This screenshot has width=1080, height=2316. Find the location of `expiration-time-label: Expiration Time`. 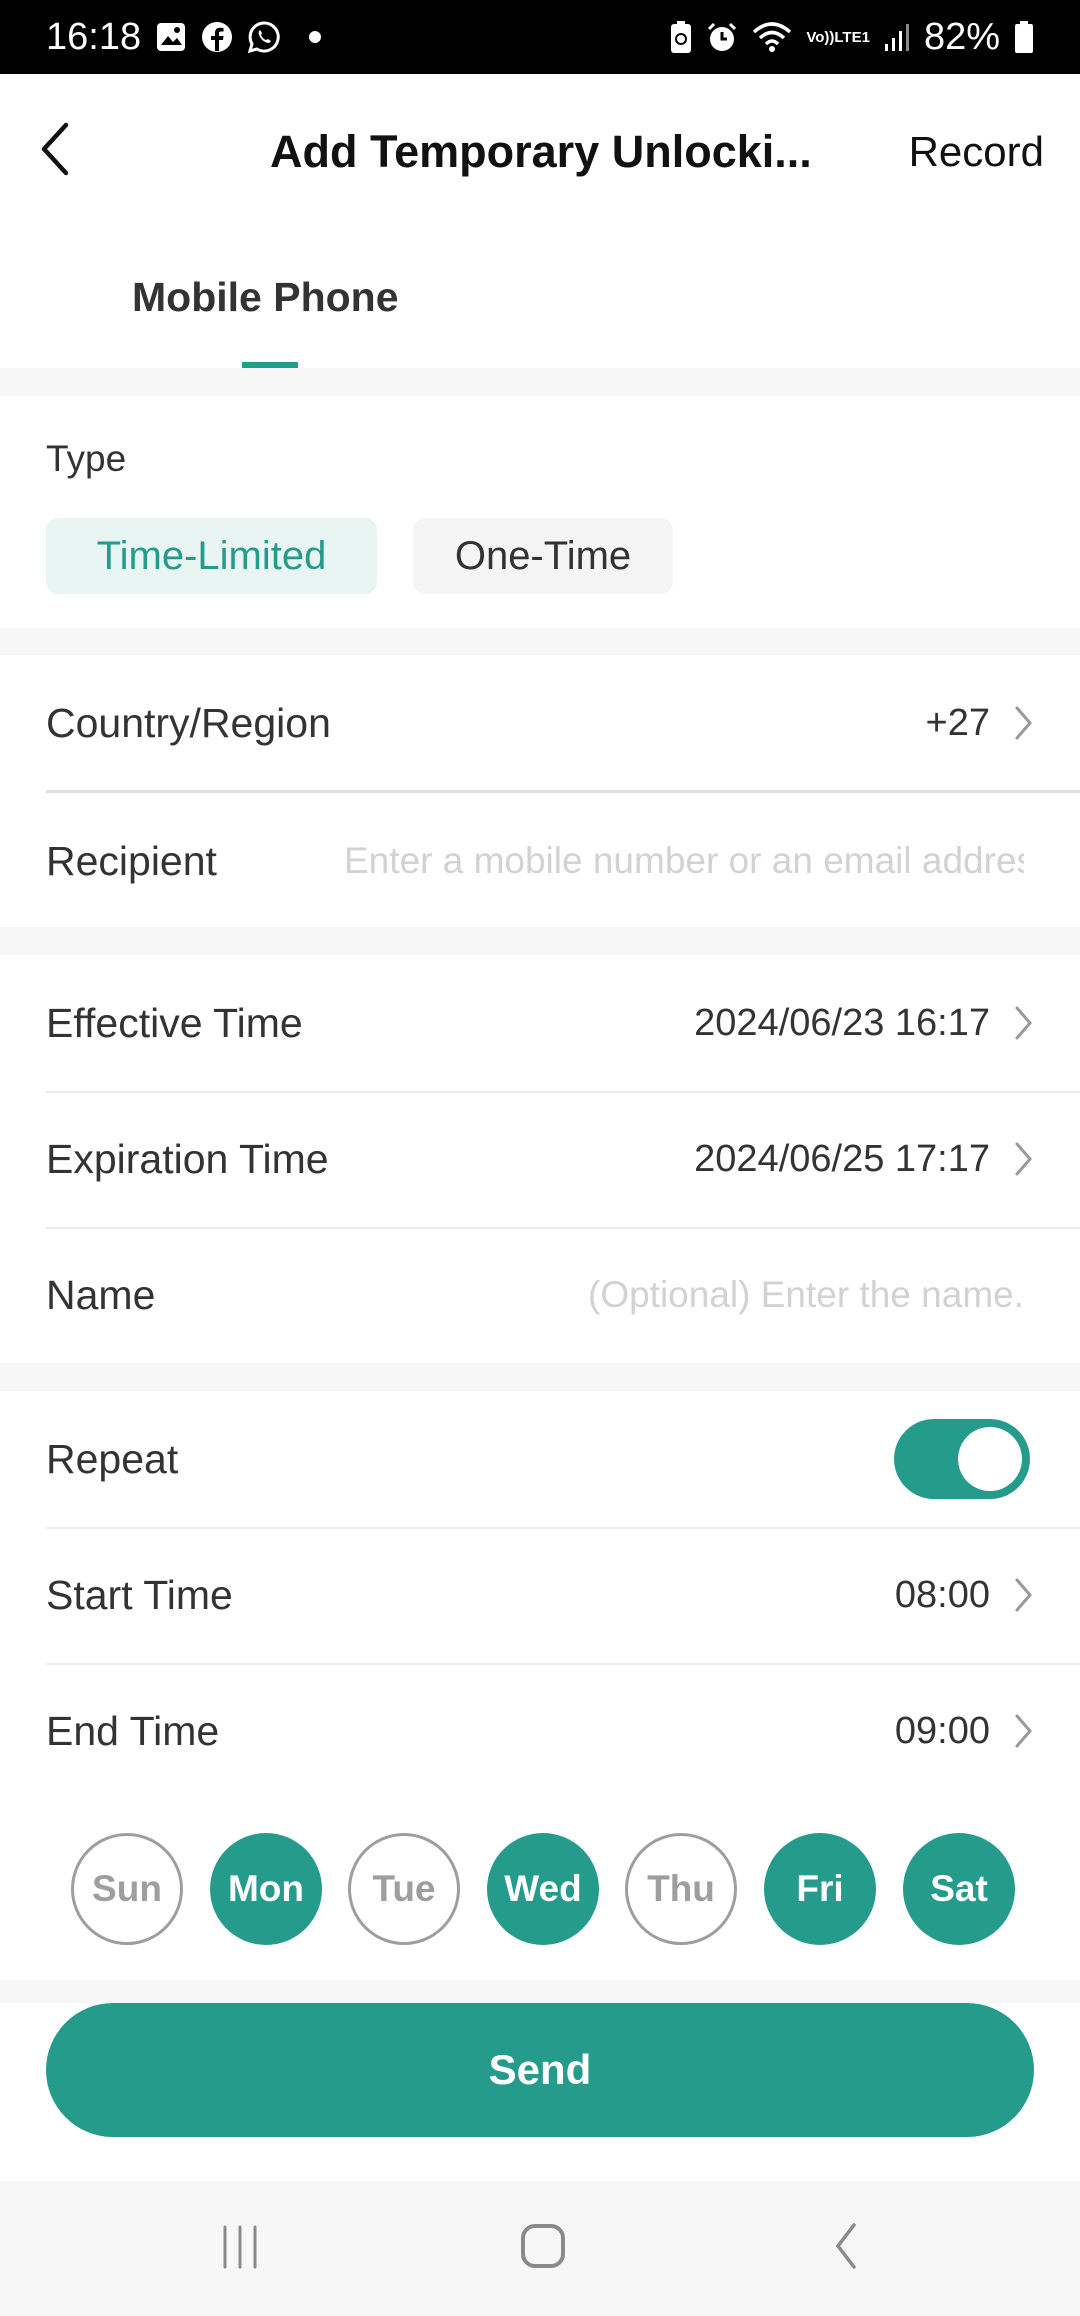

expiration-time-label: Expiration Time is located at coordinates (187, 1158).